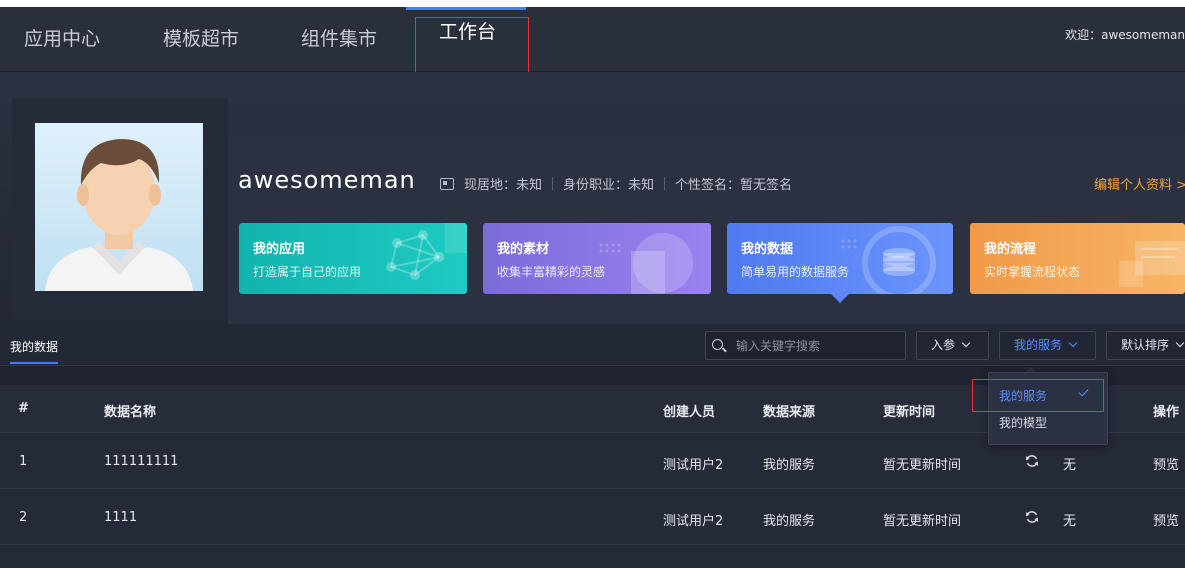 The height and width of the screenshot is (568, 1185). Describe the element at coordinates (734, 185) in the screenshot. I see `profile-signature: 个性签名：暂无签名` at that location.